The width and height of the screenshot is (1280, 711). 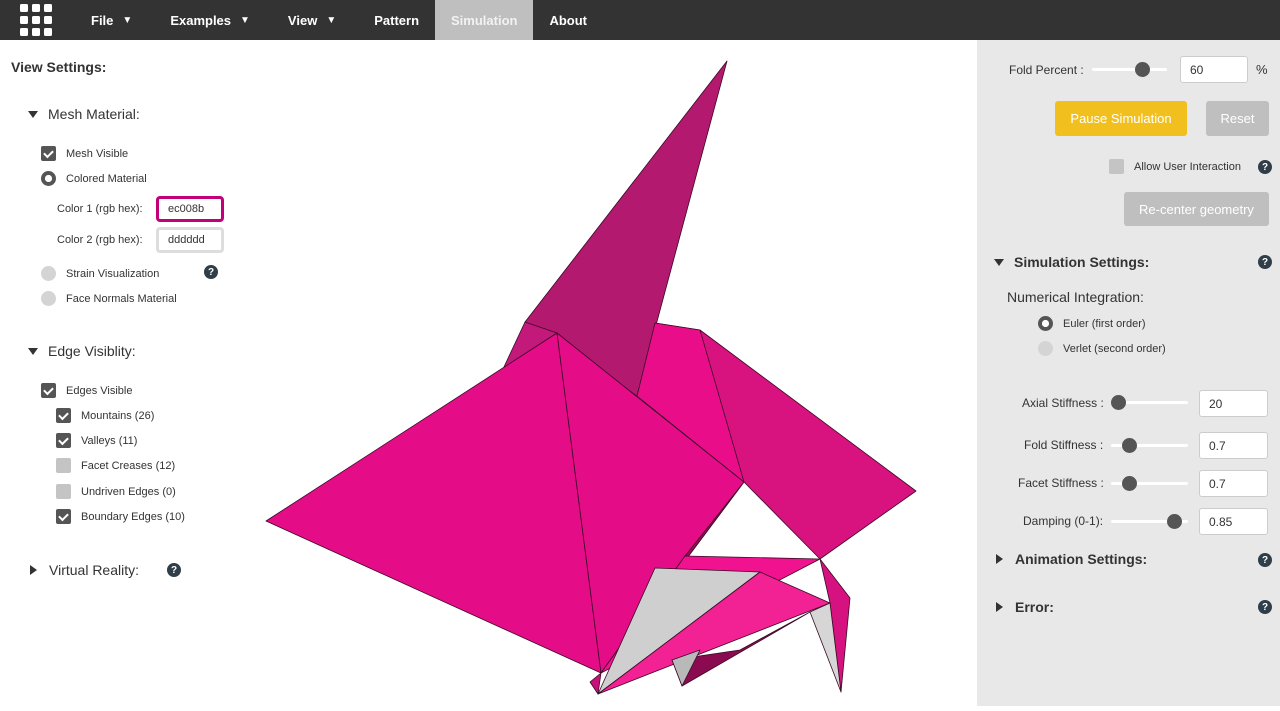 I want to click on fold-percent-input: 60, so click(x=1214, y=69).